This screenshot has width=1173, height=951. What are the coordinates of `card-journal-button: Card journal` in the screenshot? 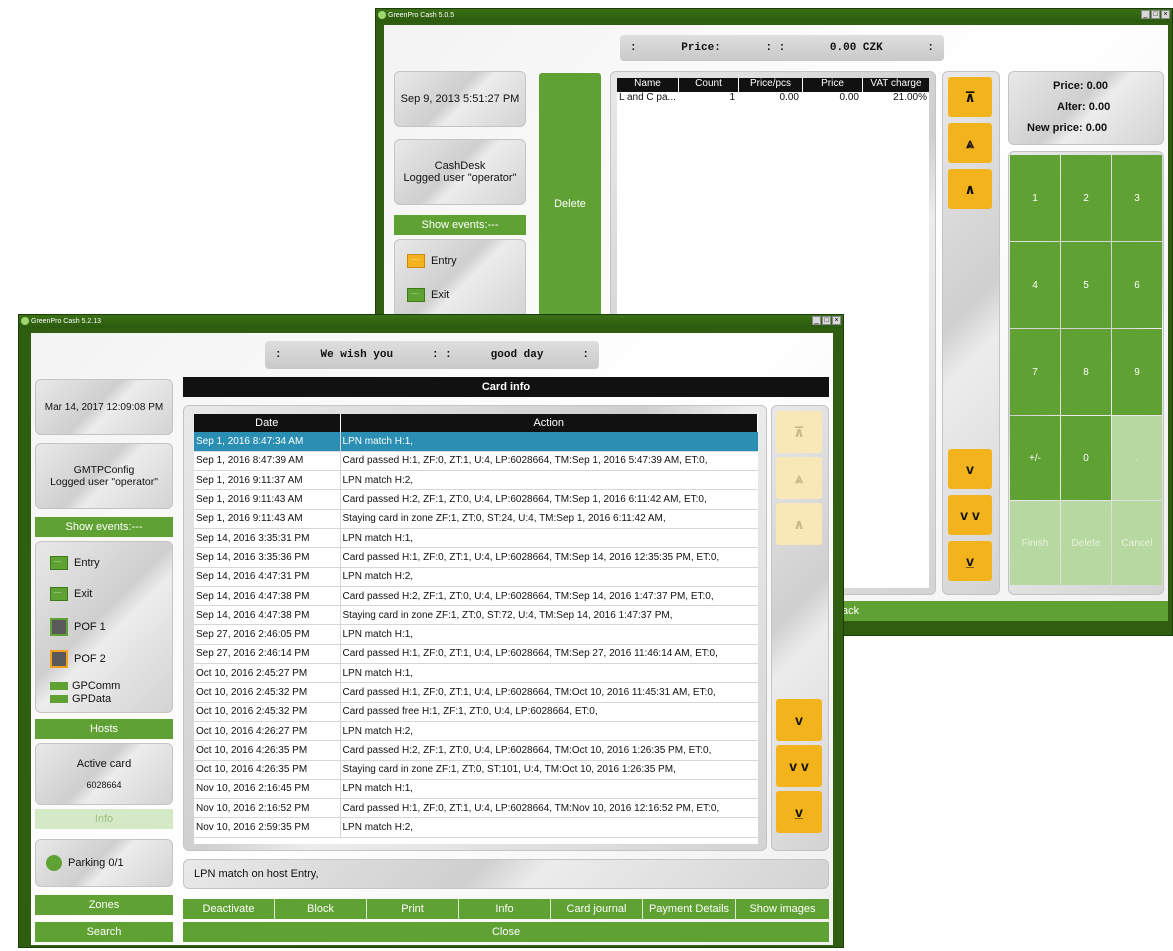 It's located at (597, 909).